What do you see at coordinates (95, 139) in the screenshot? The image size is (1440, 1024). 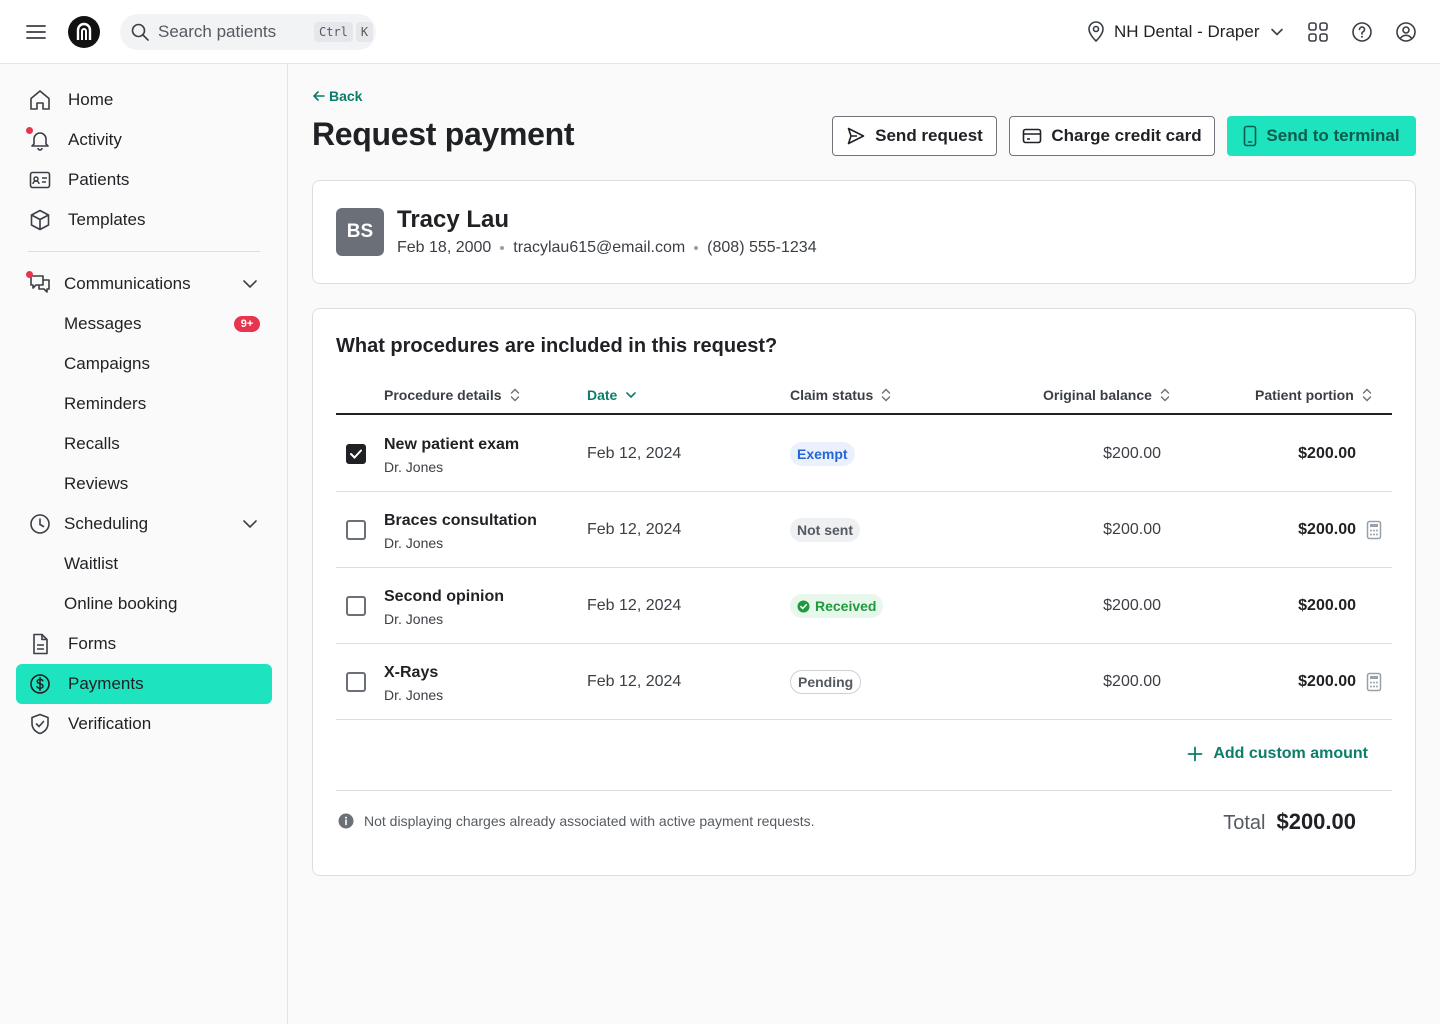 I see `sidebar-item-label: Activity` at bounding box center [95, 139].